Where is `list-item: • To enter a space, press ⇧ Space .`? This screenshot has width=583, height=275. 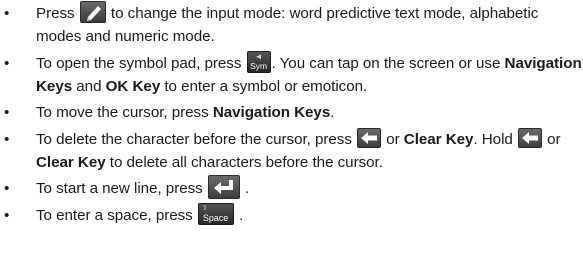 list-item: • To enter a space, press ⇧ Space . is located at coordinates (291, 214).